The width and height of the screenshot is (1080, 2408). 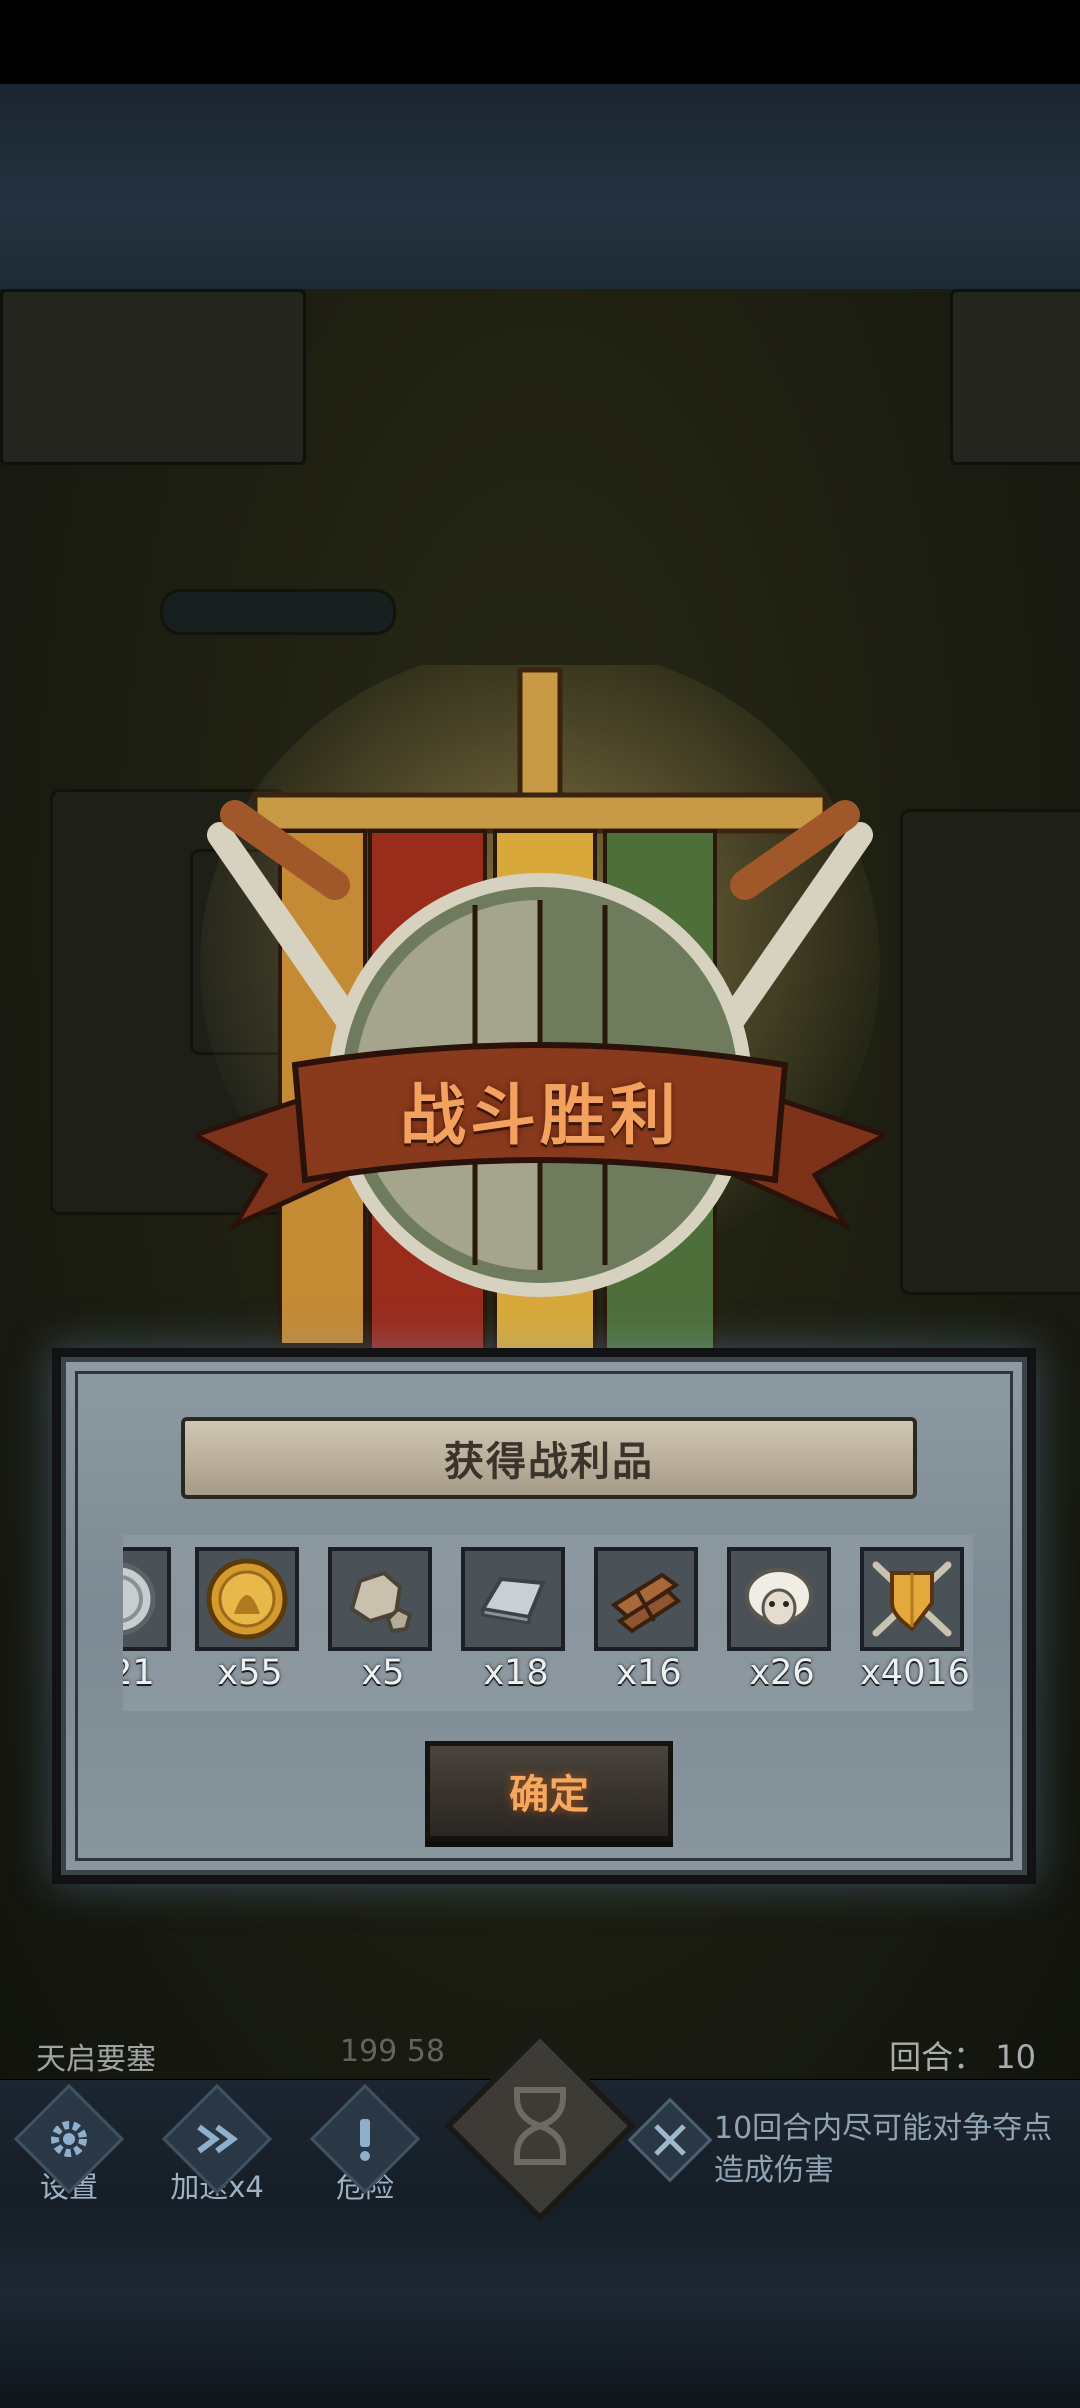 I want to click on confirm-button-label: 确定, so click(x=549, y=1795).